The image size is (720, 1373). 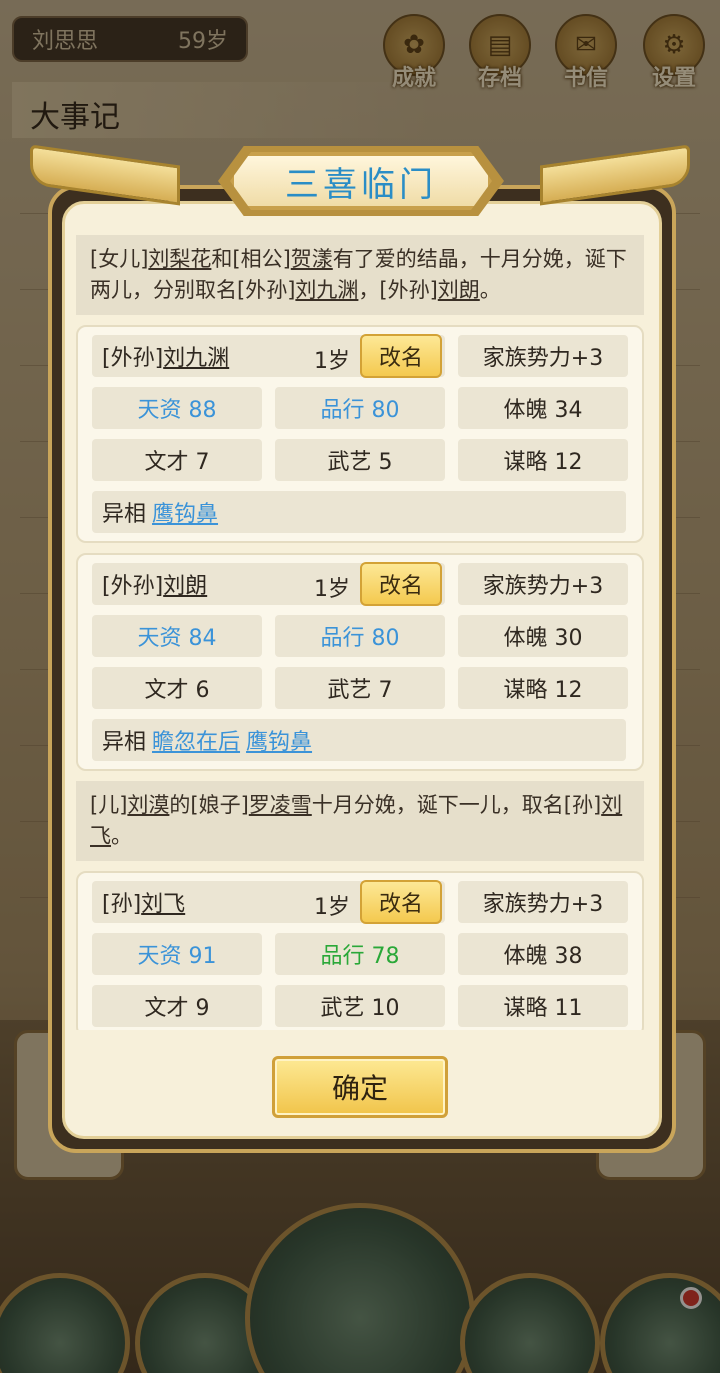 I want to click on stat-literary: 文才 9, so click(x=177, y=1006).